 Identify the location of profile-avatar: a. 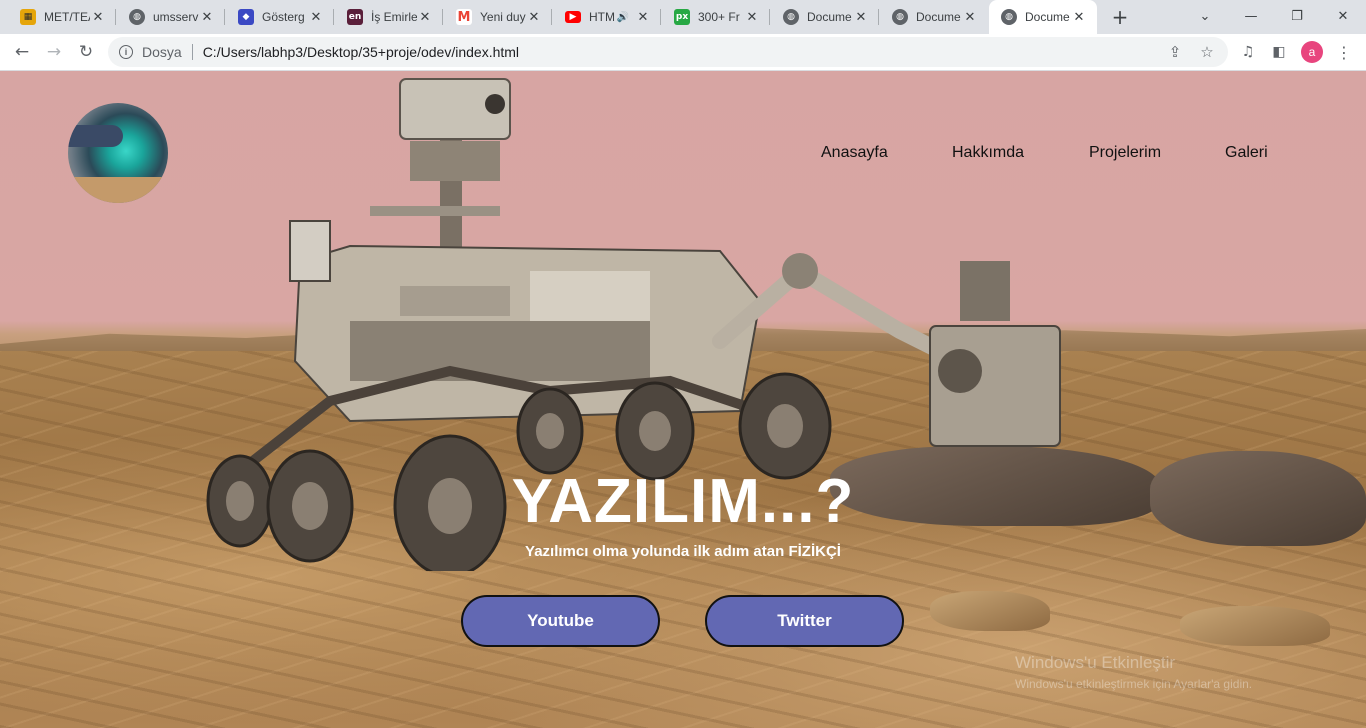
(1312, 52).